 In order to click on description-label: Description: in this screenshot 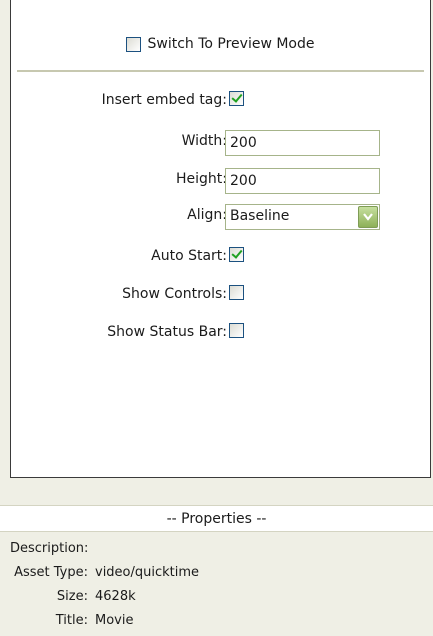, I will do `click(49, 548)`.